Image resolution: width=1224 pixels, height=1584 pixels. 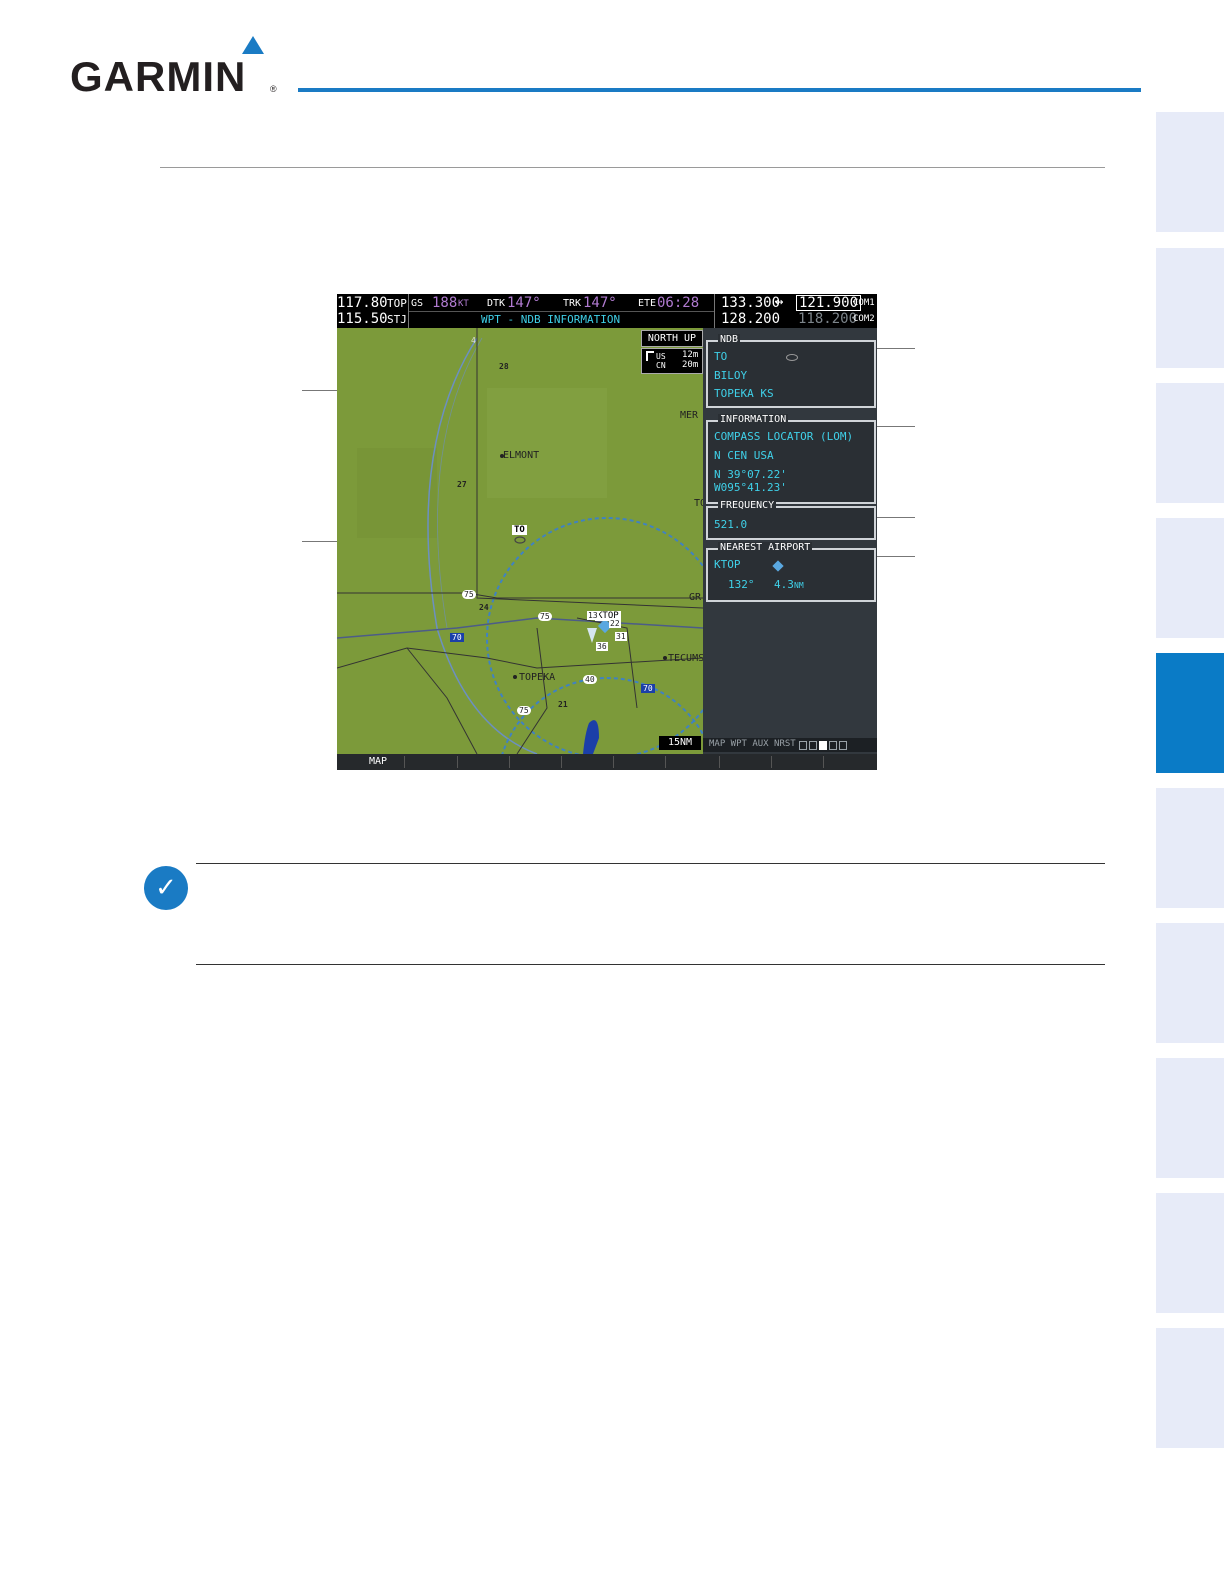 What do you see at coordinates (685, 658) in the screenshot?
I see `map-label-tecums: TECUMS` at bounding box center [685, 658].